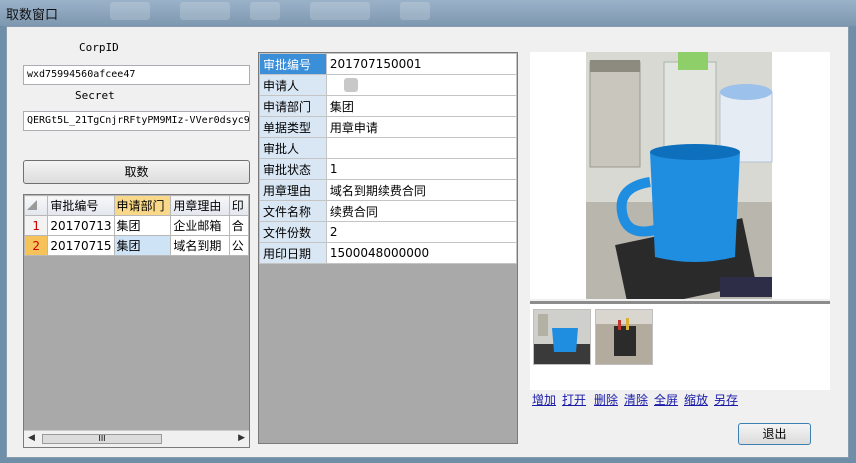 Image resolution: width=856 pixels, height=463 pixels. I want to click on table-row: 1 20170713 集团 企业邮箱 合, so click(136, 225).